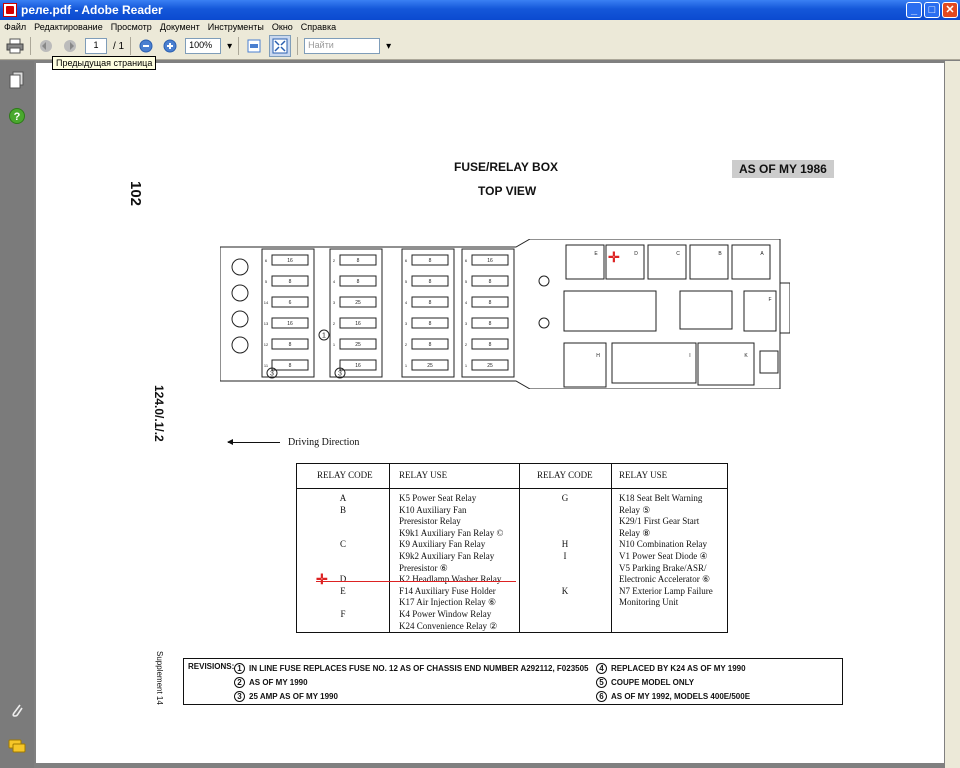 This screenshot has width=960, height=768. Describe the element at coordinates (70, 46) in the screenshot. I see `next-page-icon` at that location.